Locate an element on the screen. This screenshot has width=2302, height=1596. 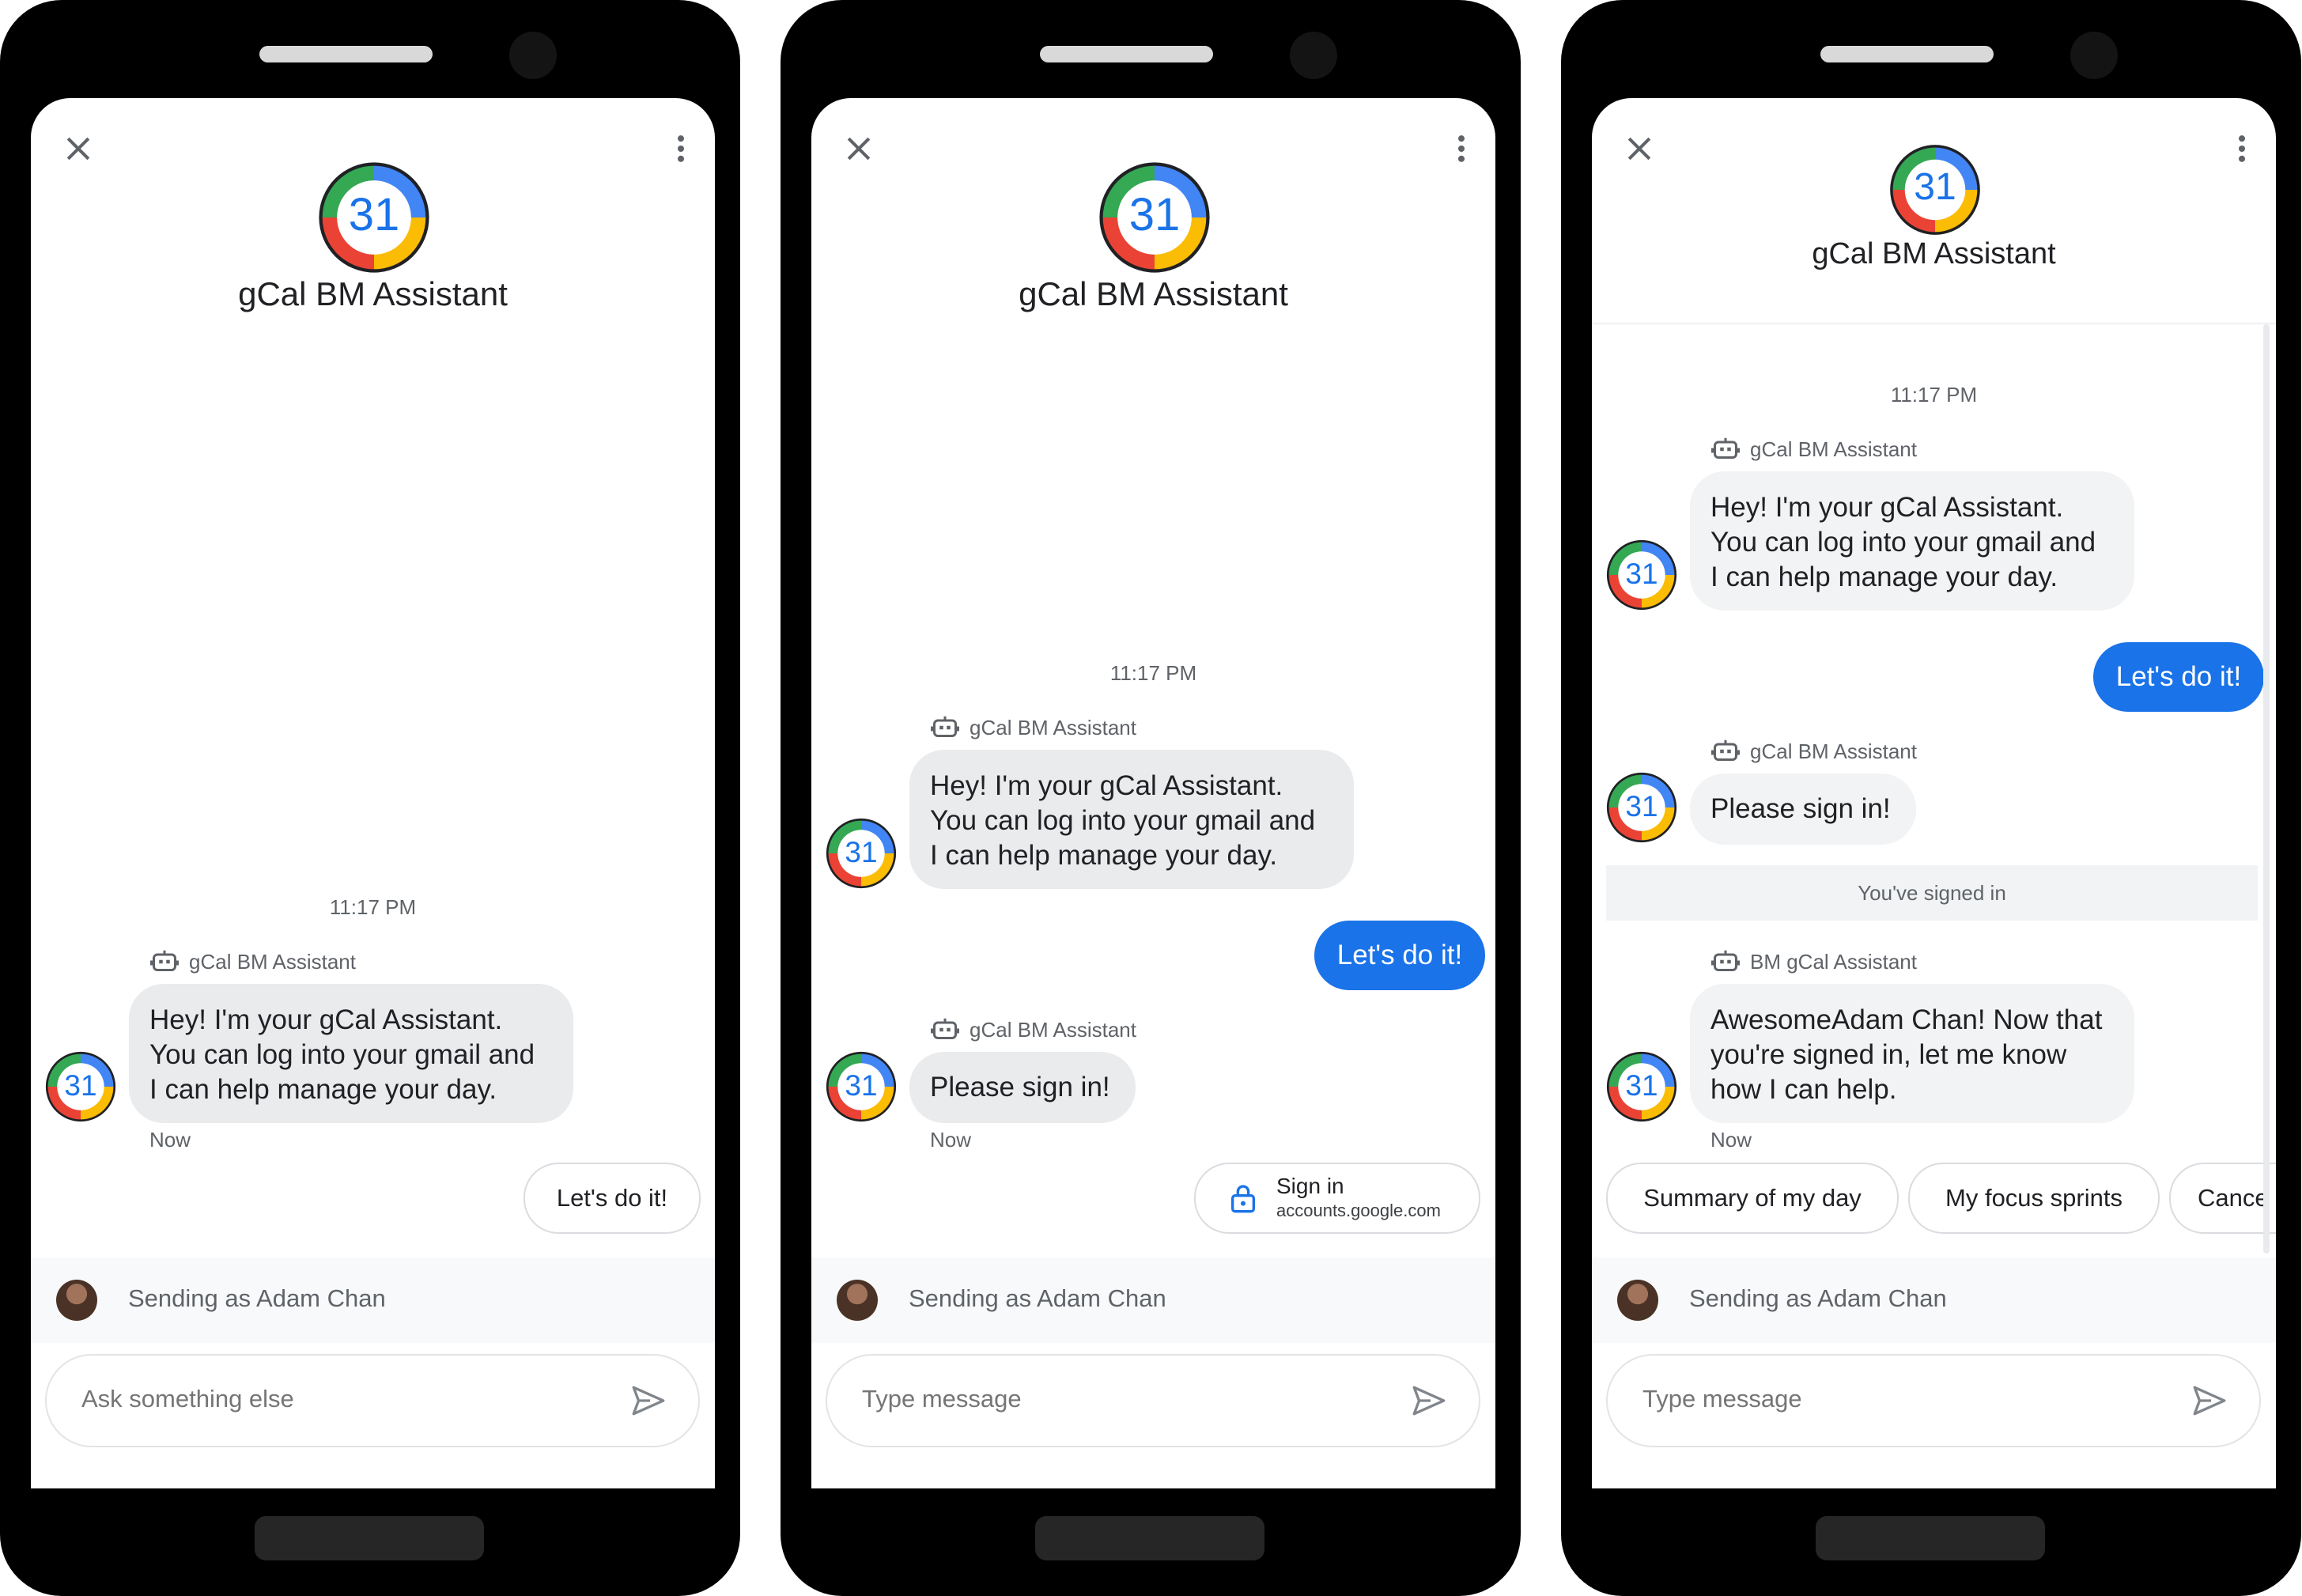
sender-name: BM gCal Assistant is located at coordinates (1834, 961).